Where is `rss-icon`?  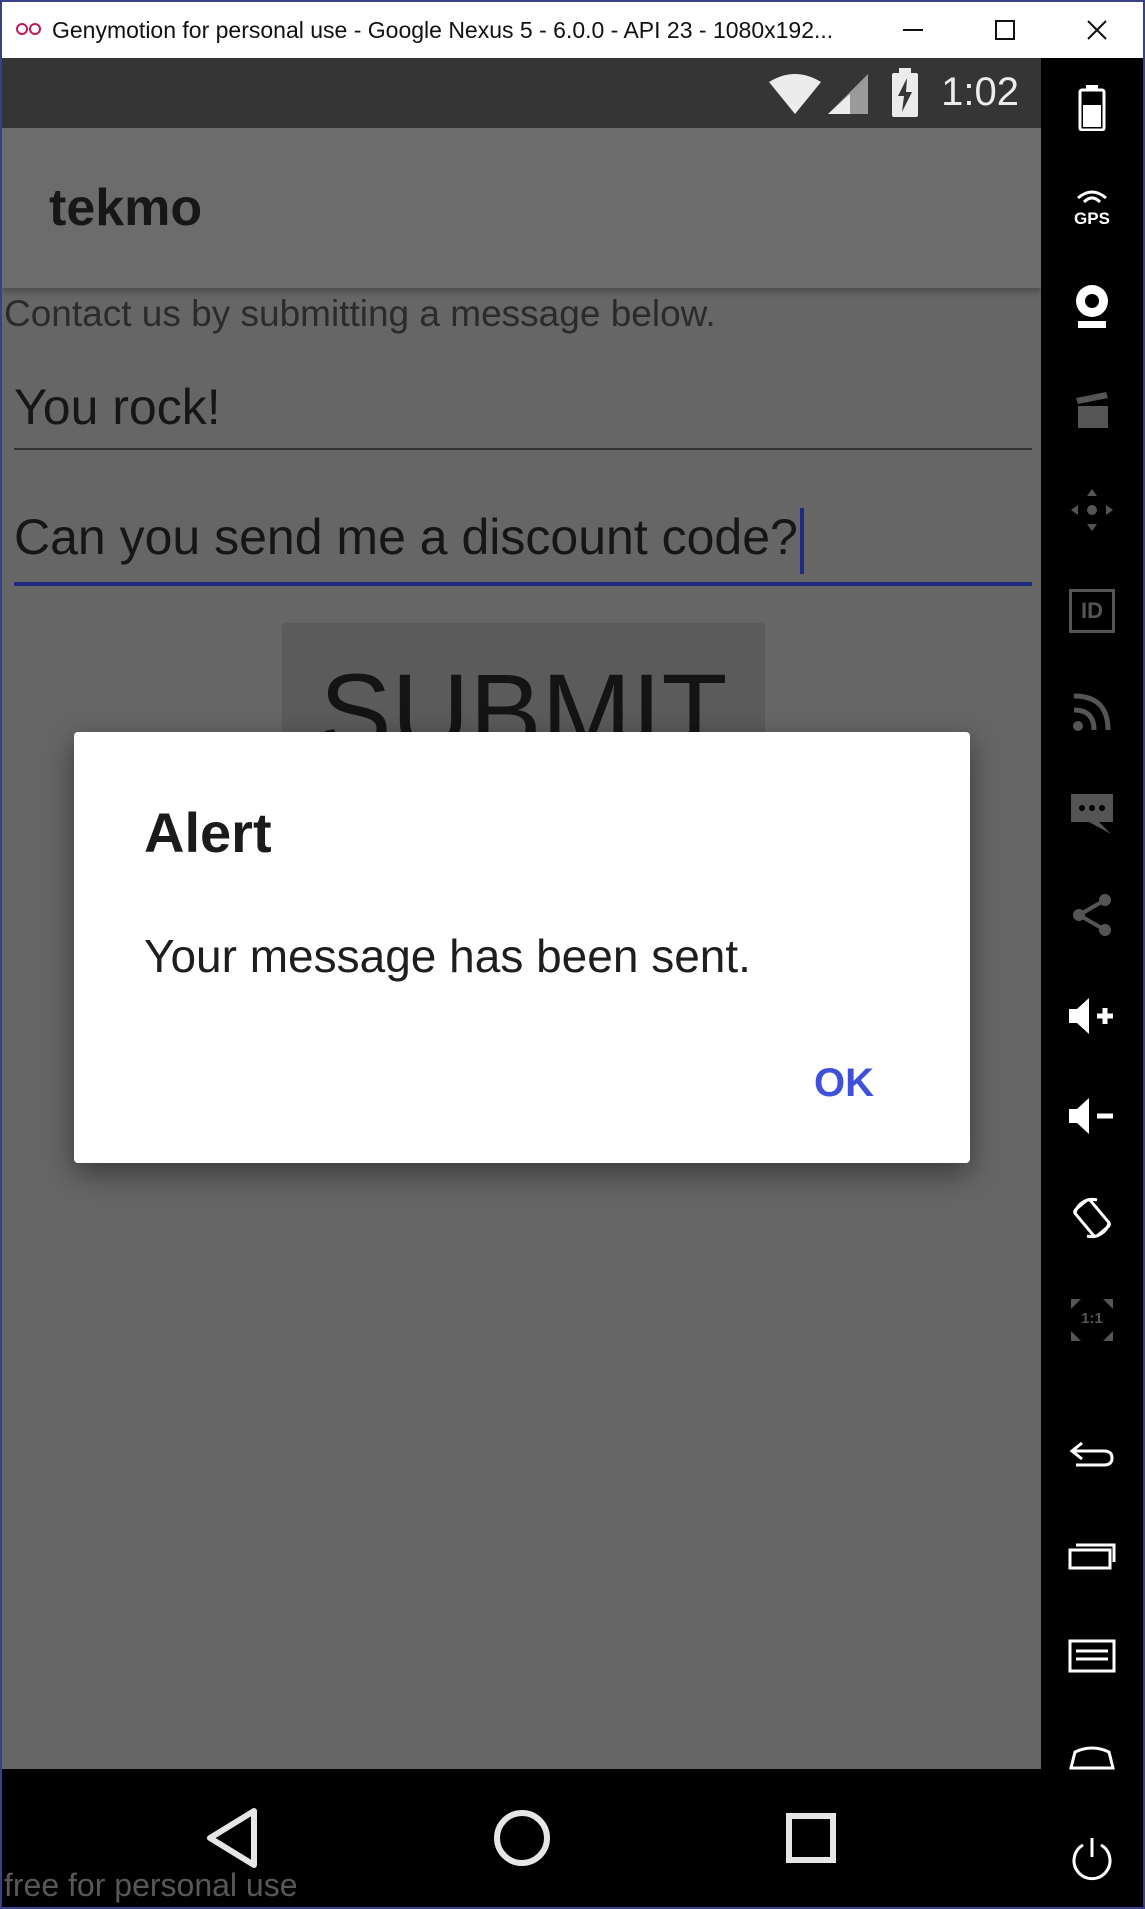 rss-icon is located at coordinates (1092, 712).